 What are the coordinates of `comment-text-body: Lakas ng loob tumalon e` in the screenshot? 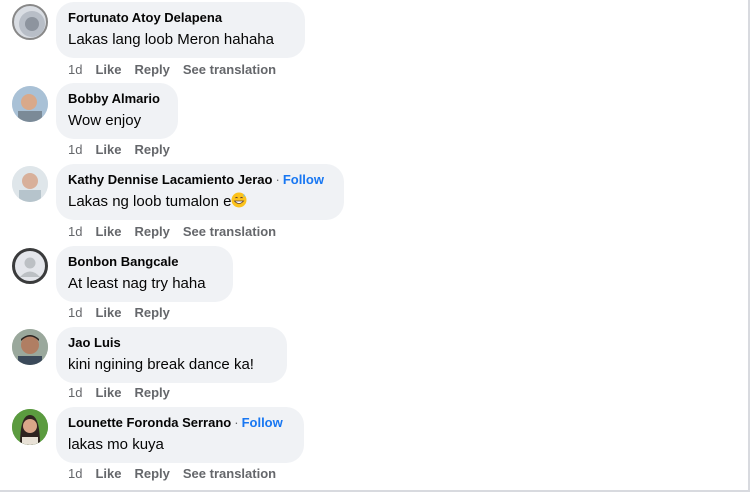 It's located at (150, 201).